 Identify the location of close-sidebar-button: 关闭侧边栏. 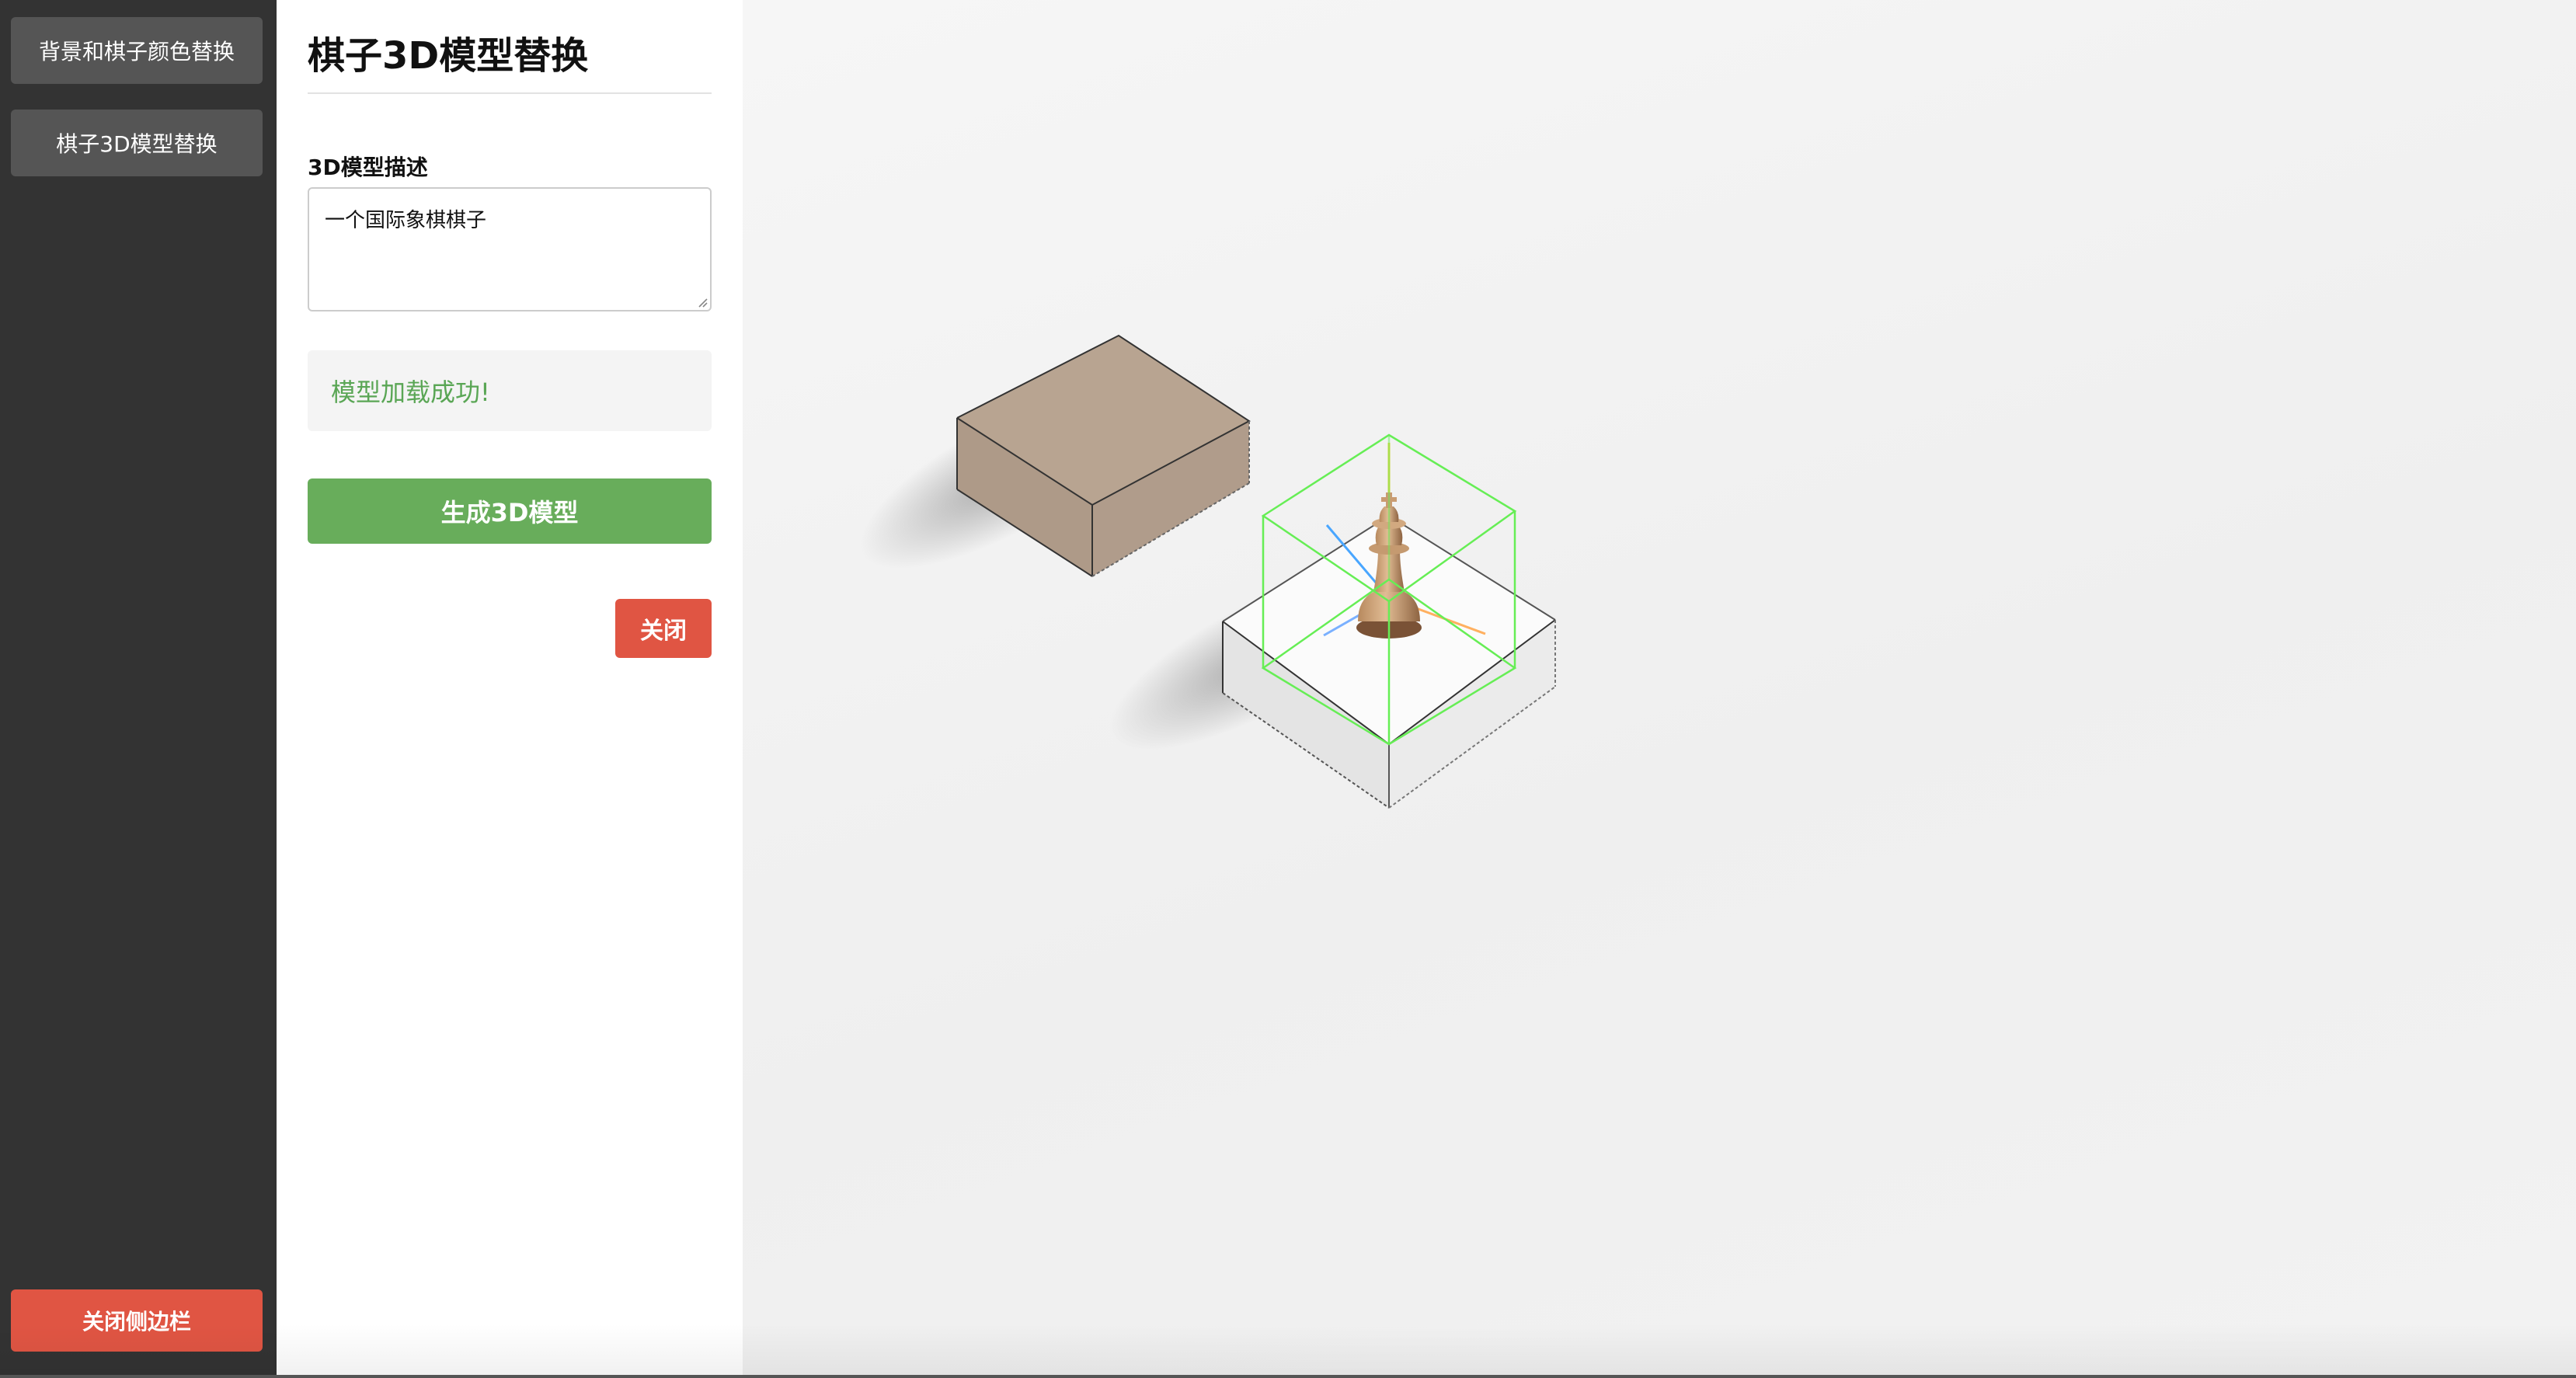
(137, 1320).